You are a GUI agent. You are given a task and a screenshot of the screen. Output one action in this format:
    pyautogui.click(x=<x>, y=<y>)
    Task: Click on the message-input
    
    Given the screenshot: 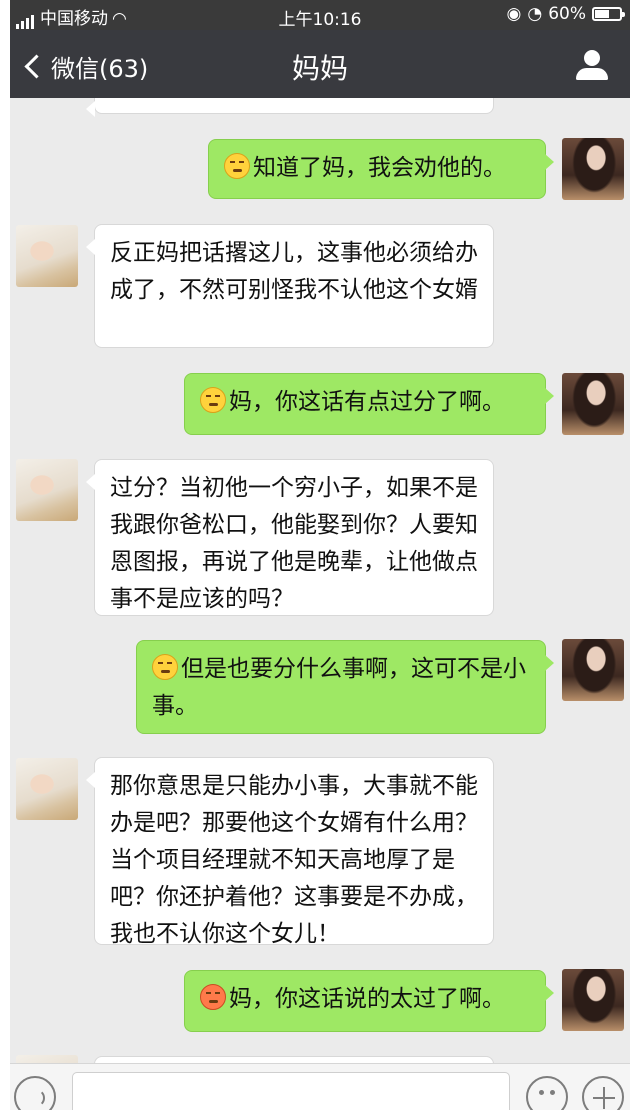 What is the action you would take?
    pyautogui.click(x=291, y=1091)
    